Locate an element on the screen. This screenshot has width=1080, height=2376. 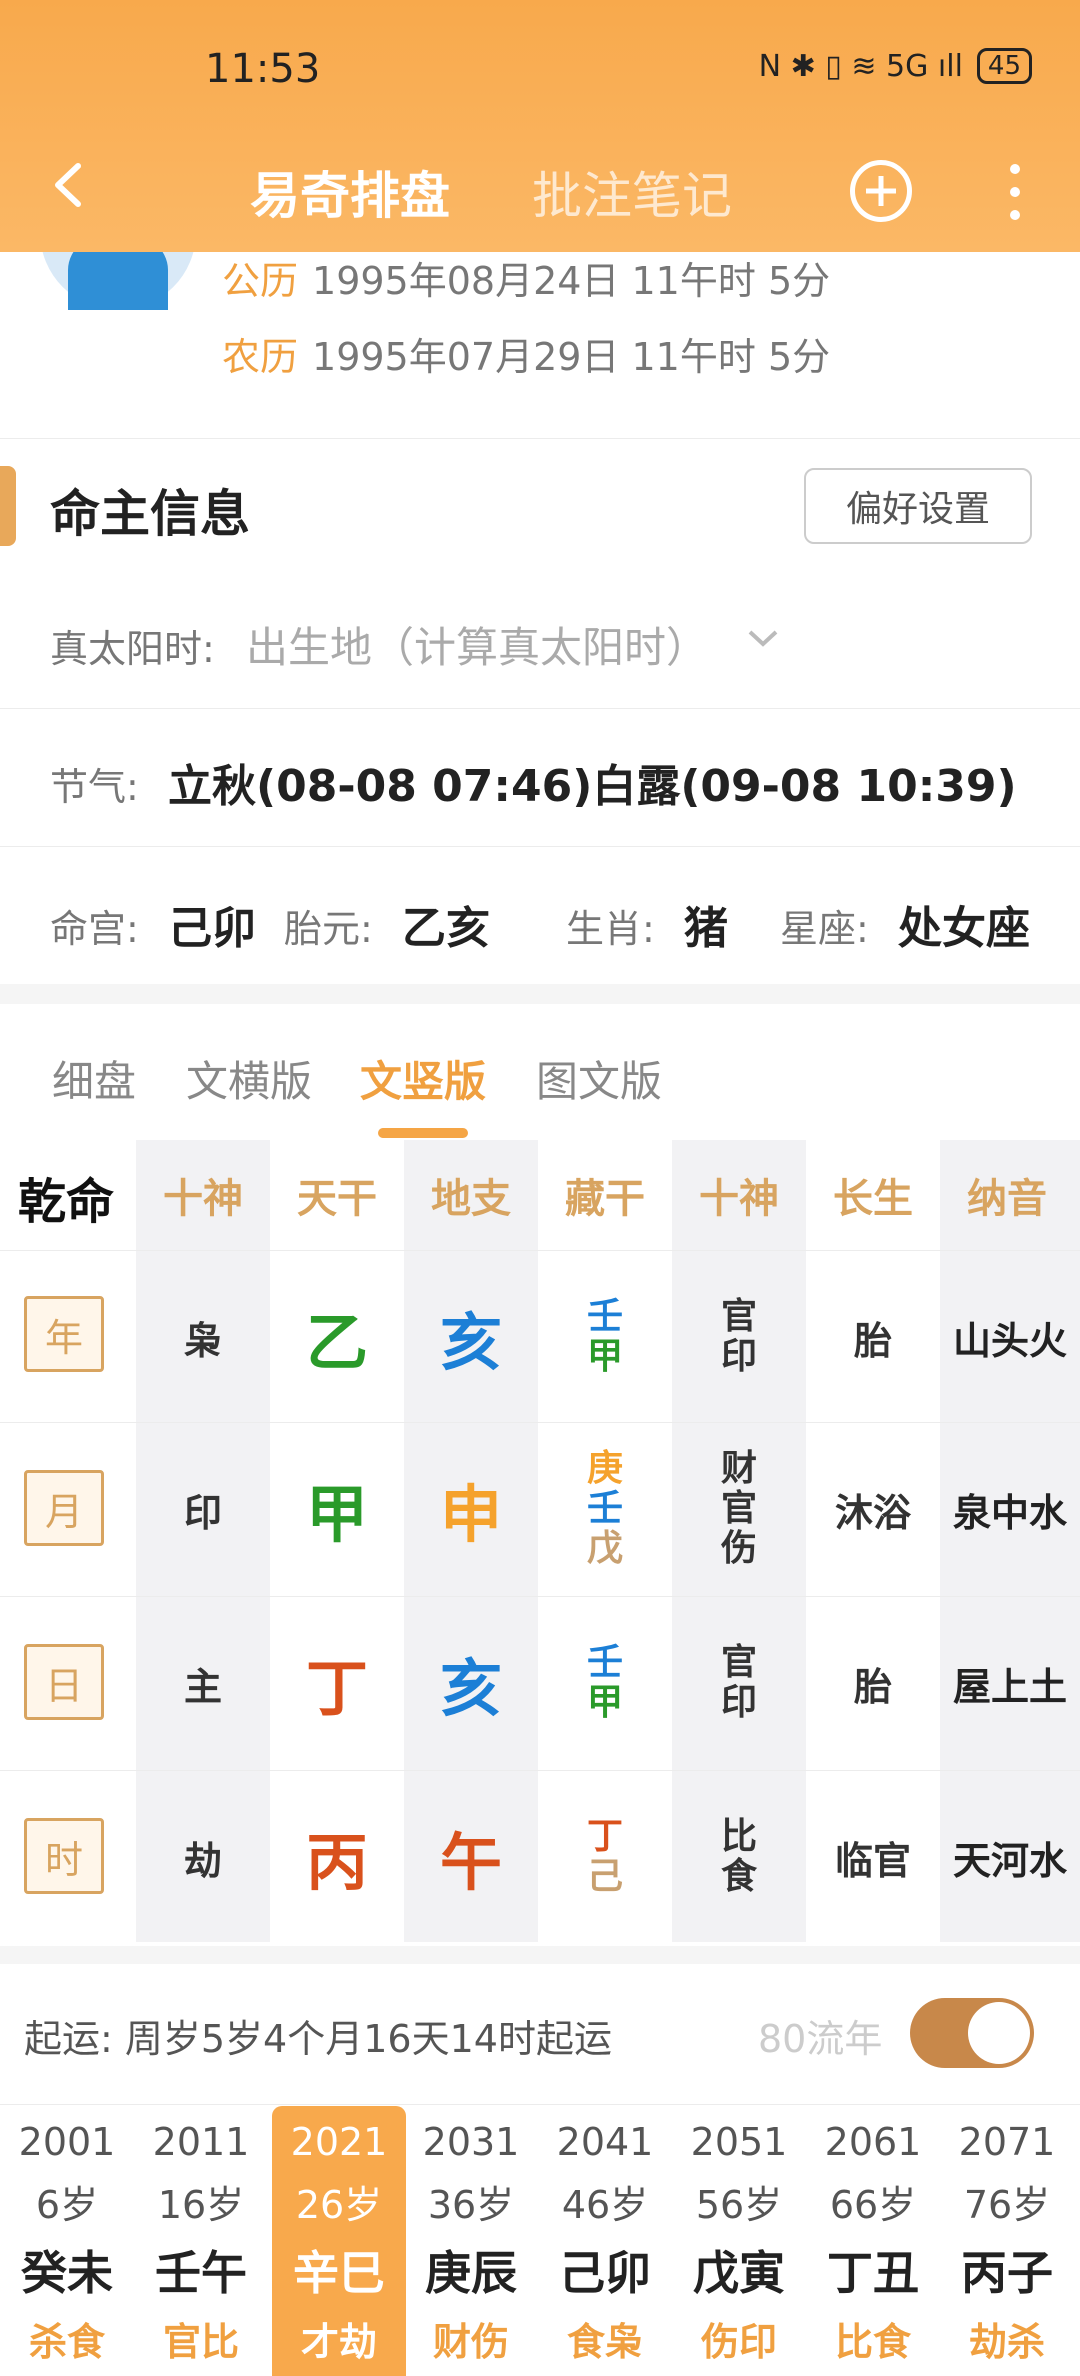
table-cell: 劫 is located at coordinates (202, 1860).